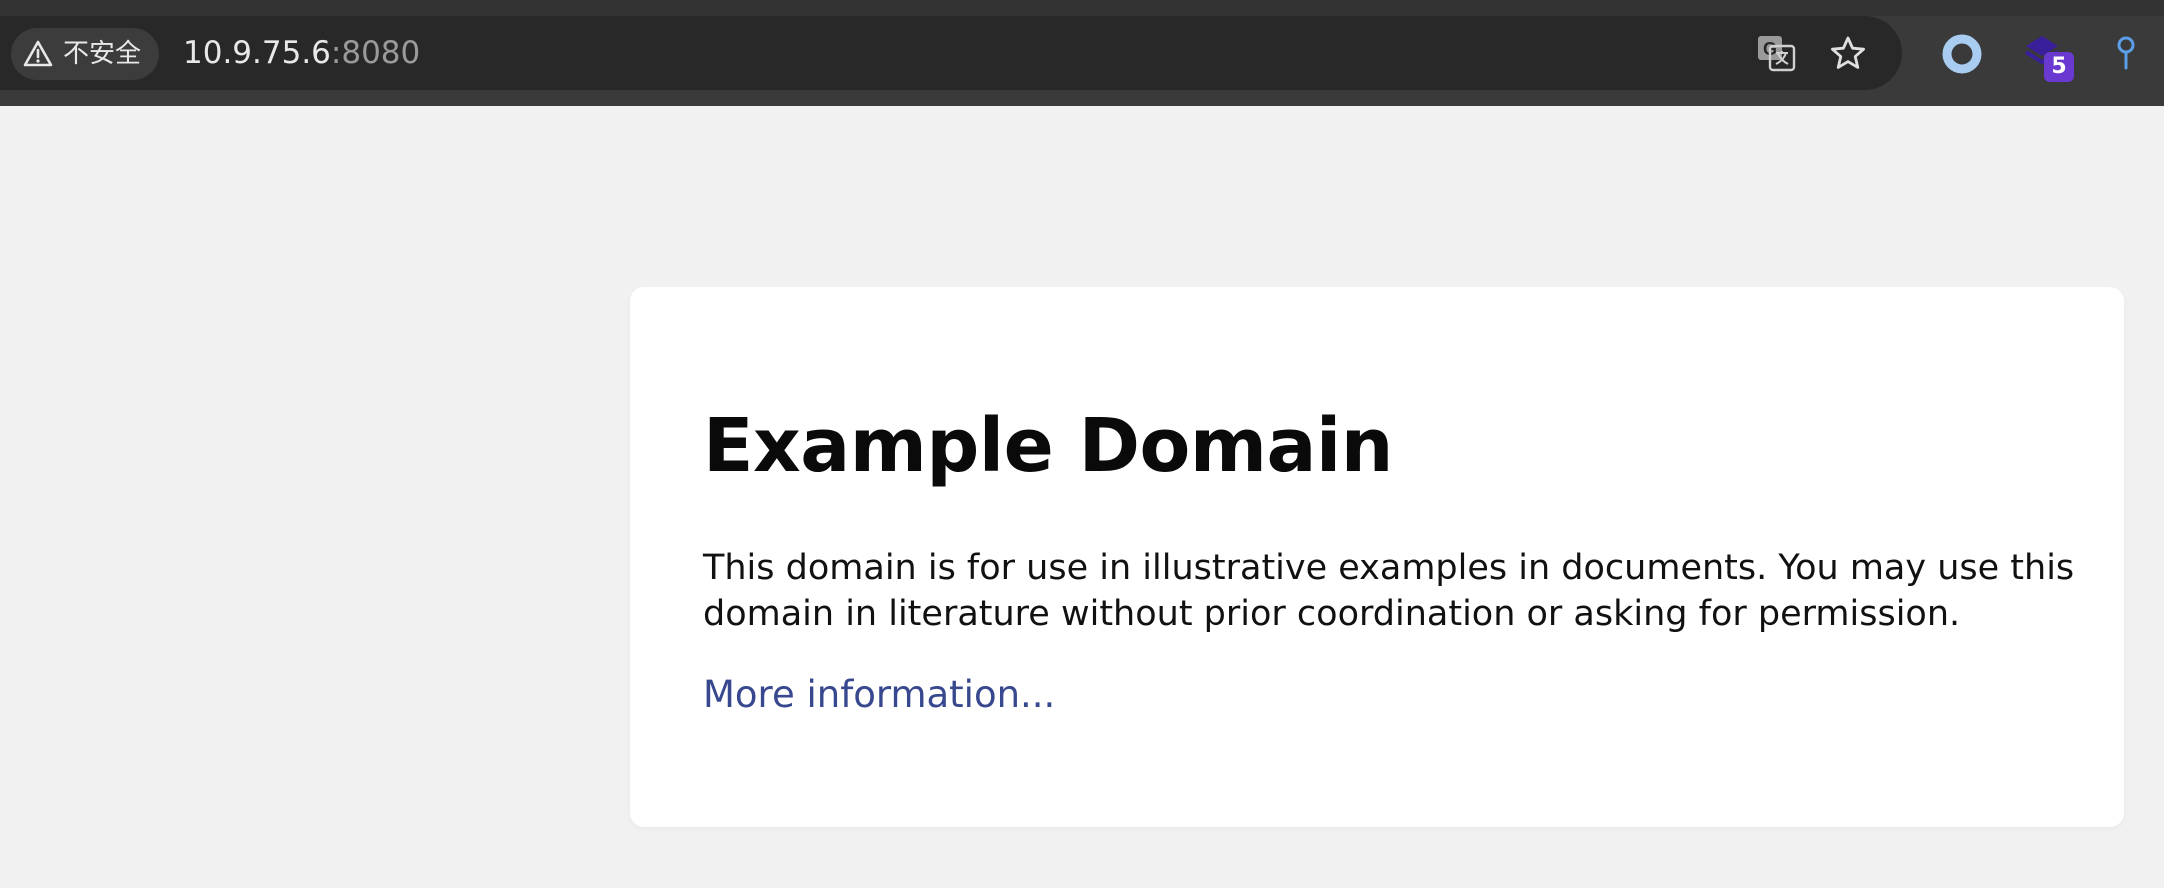  What do you see at coordinates (1848, 53) in the screenshot?
I see `bookmark-star-icon` at bounding box center [1848, 53].